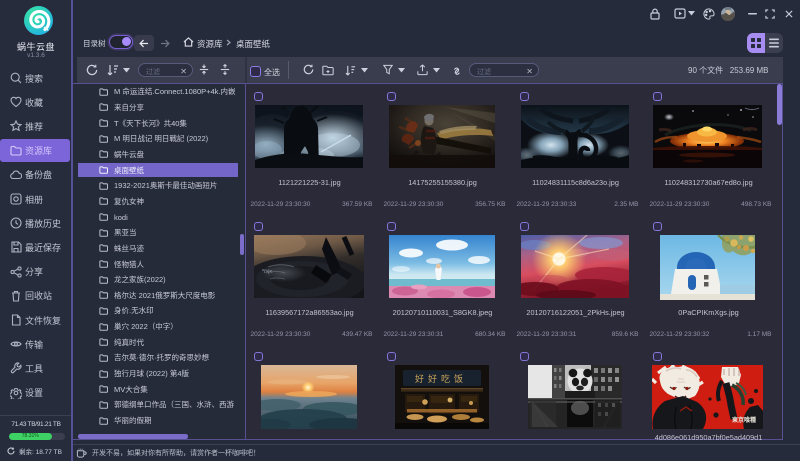  I want to click on svg-text: 好好吃饭, so click(440, 378).